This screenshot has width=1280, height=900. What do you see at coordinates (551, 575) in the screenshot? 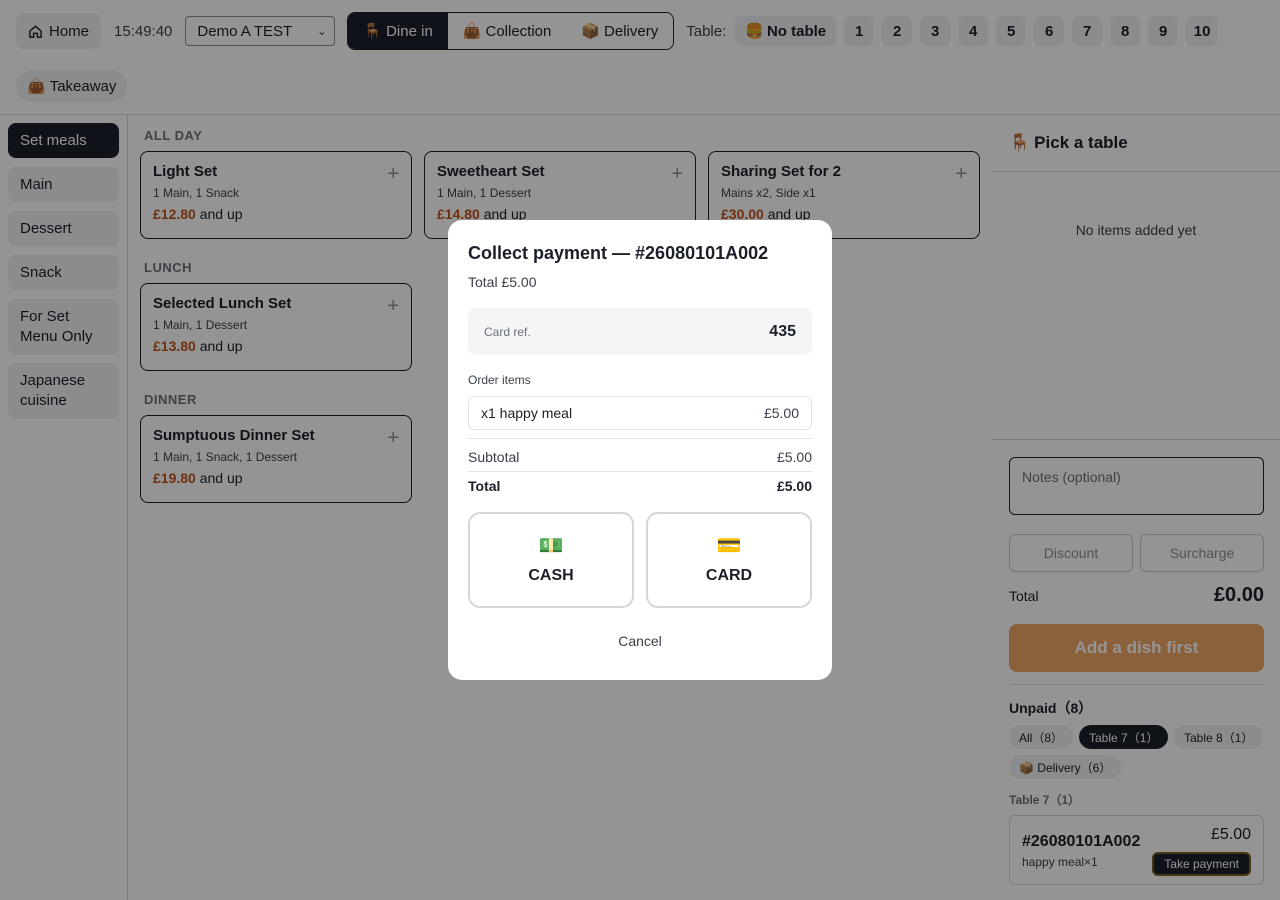
I see `cash-label: CASH` at bounding box center [551, 575].